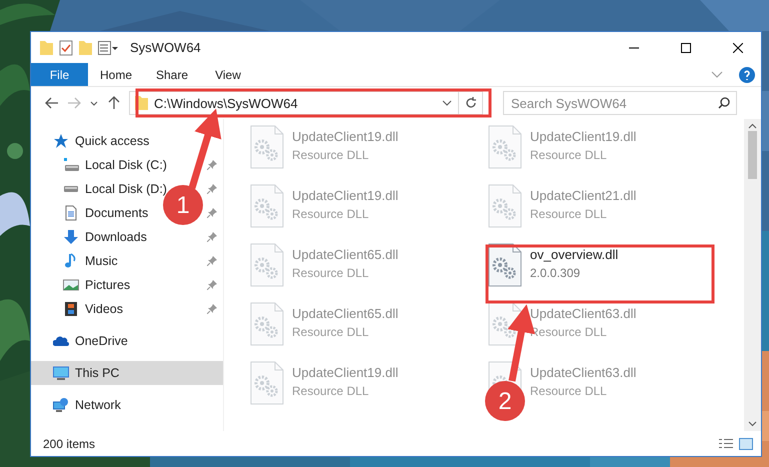 Image resolution: width=769 pixels, height=467 pixels. I want to click on refresh-button, so click(471, 103).